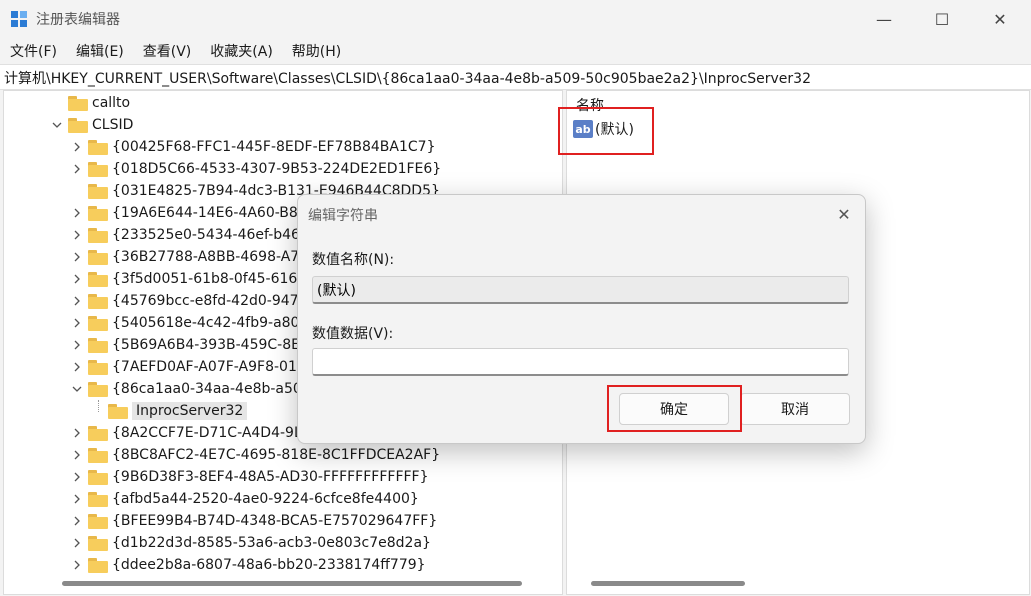 The height and width of the screenshot is (596, 1031). I want to click on tree-item: {36B27788-A8BB-4698-A7, so click(184, 257).